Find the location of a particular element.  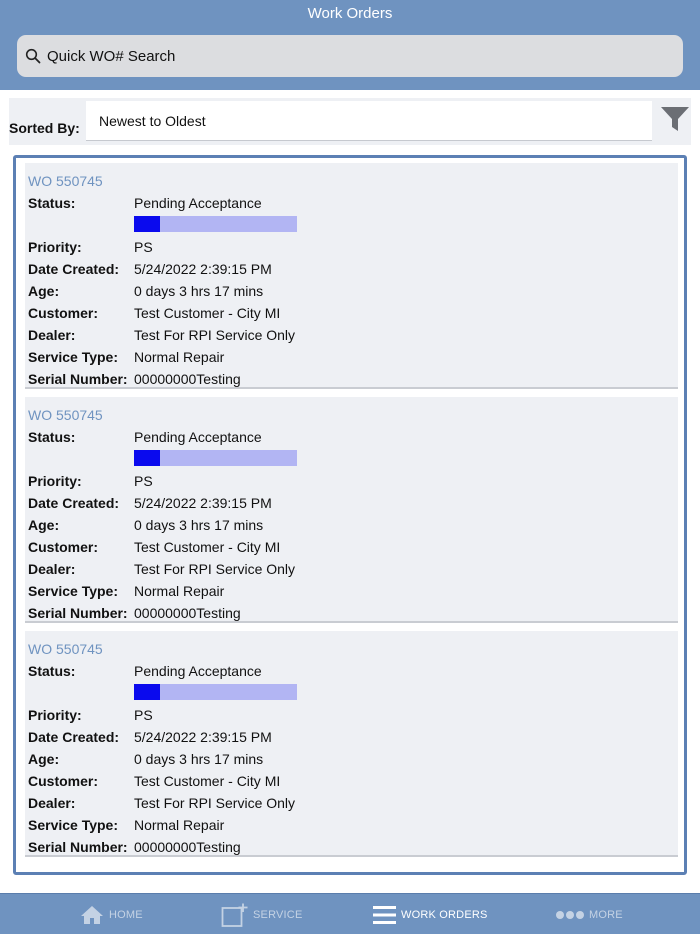

sort-bar: Sorted By: Newest to Oldest is located at coordinates (350, 121).